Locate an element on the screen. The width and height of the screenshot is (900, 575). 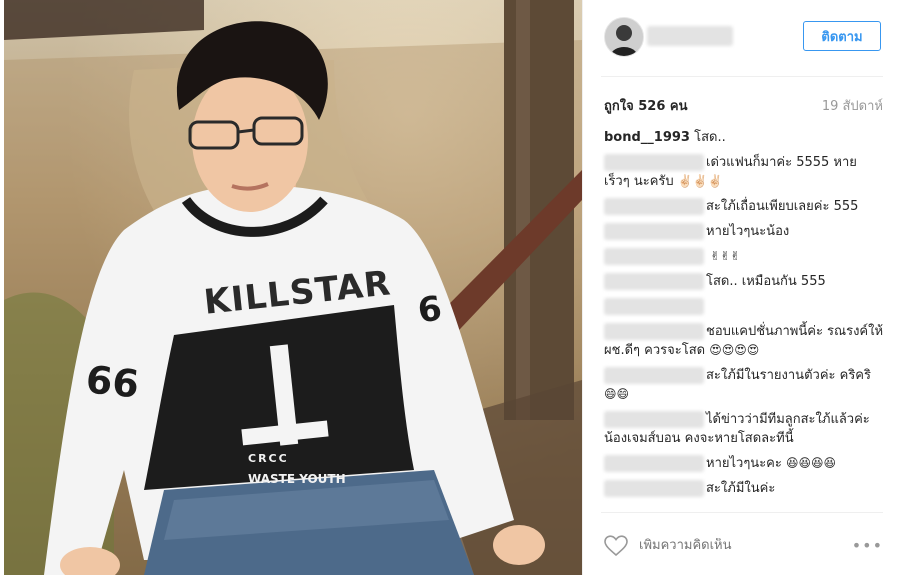
comment-emoji: ✌🏻✌🏻✌🏻 is located at coordinates (700, 181).